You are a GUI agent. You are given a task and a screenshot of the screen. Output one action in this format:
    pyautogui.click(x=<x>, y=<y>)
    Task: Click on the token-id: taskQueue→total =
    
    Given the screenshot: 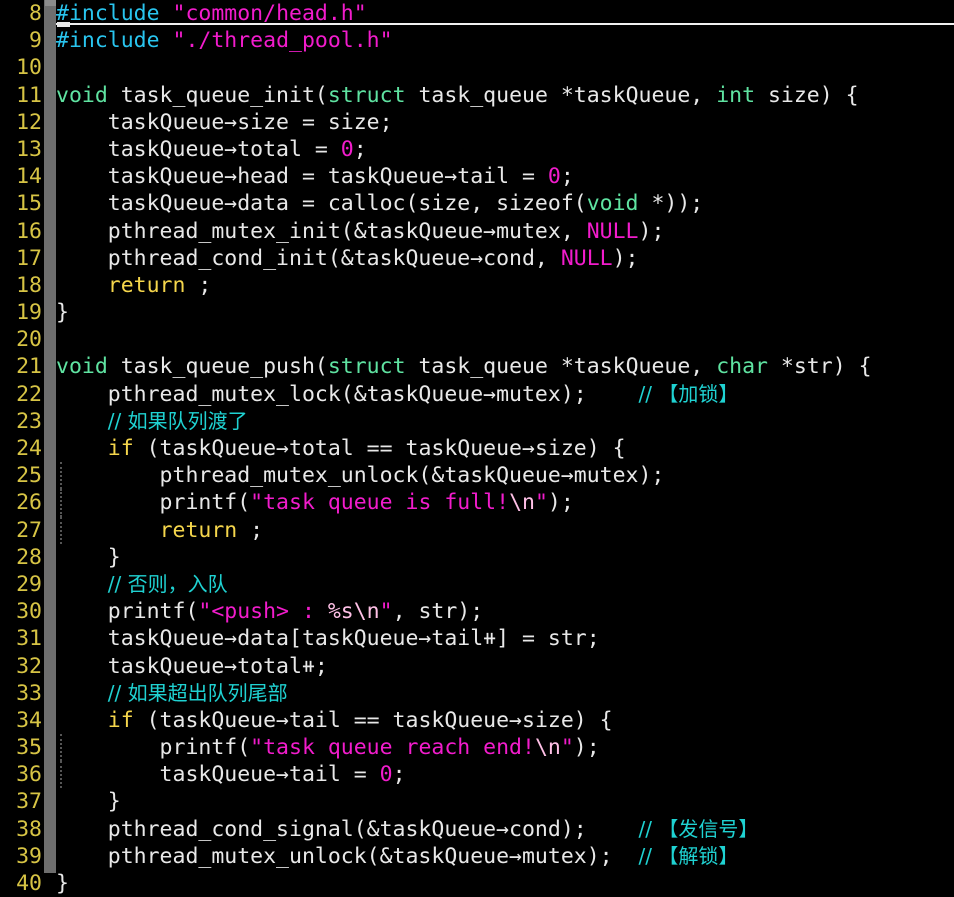 What is the action you would take?
    pyautogui.click(x=198, y=149)
    